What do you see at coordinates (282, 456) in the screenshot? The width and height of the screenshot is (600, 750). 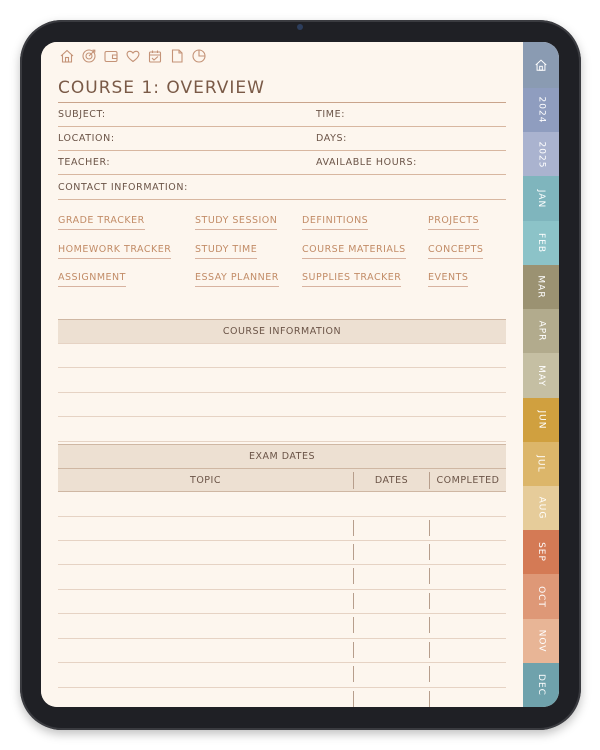 I see `exam-dates-header: EXAM DATES` at bounding box center [282, 456].